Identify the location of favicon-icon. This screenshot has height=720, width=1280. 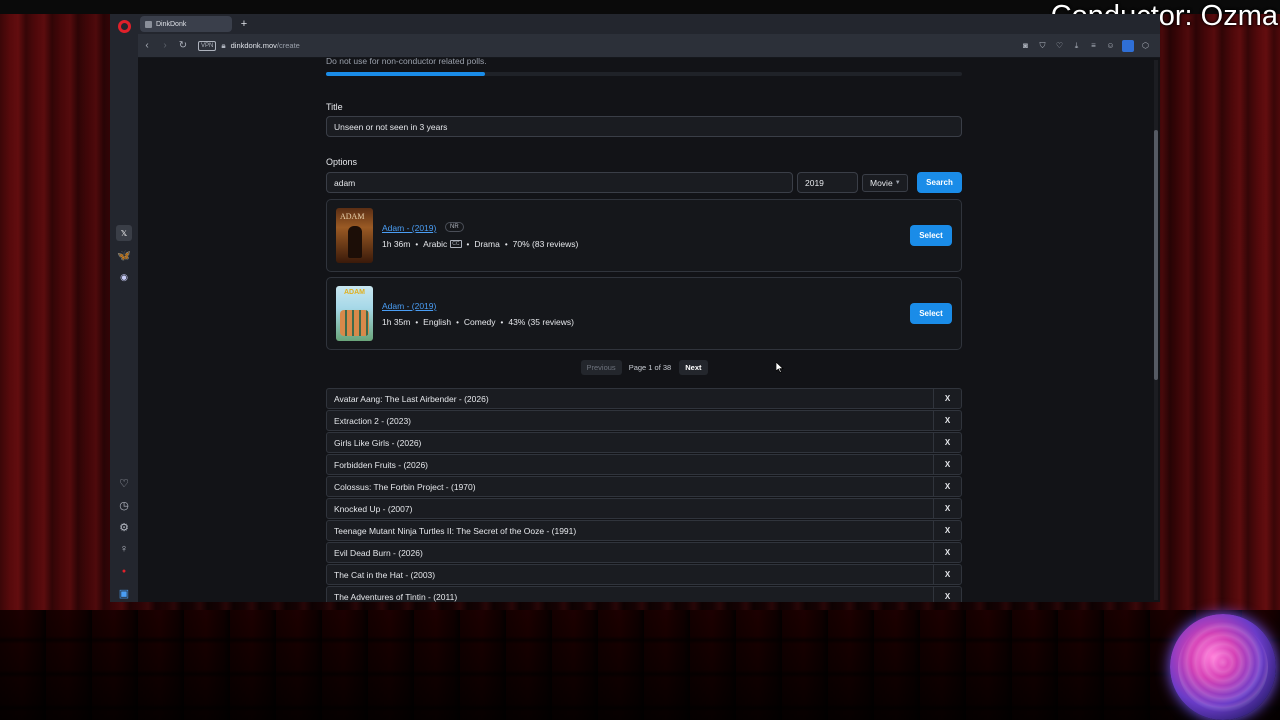
(148, 24).